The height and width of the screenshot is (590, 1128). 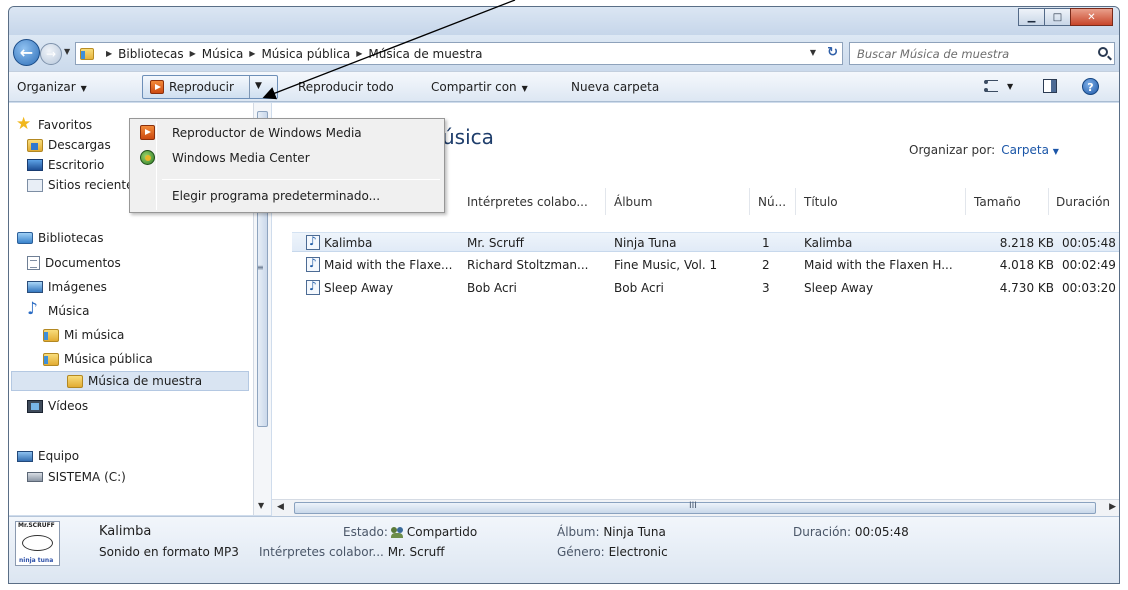 I want to click on horizontal-scrollbar: ◀ III ▶, so click(x=695, y=507).